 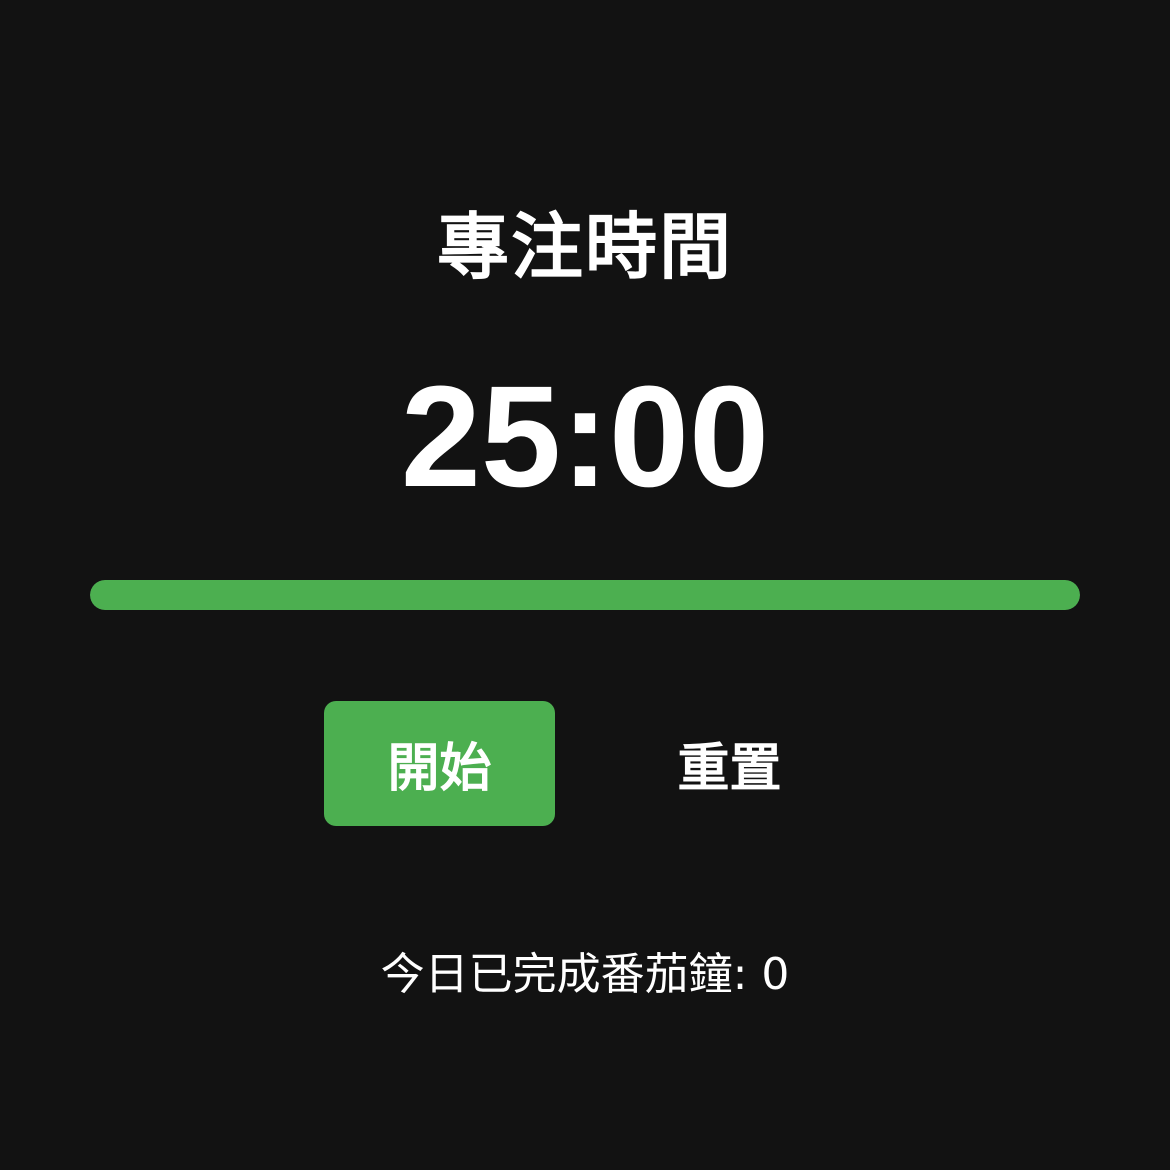 I want to click on progress-fill, so click(x=585, y=595).